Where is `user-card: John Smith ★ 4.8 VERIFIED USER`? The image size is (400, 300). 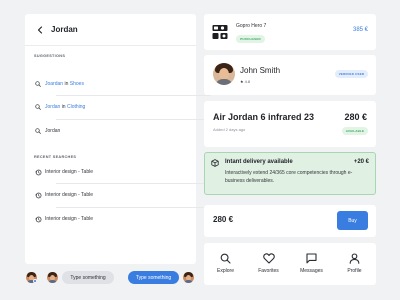 user-card: John Smith ★ 4.8 VERIFIED USER is located at coordinates (290, 75).